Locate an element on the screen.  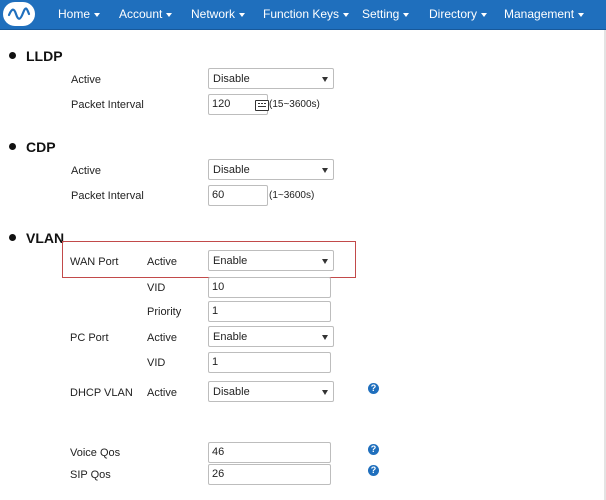
nav-setting-label: Setting is located at coordinates (381, 14).